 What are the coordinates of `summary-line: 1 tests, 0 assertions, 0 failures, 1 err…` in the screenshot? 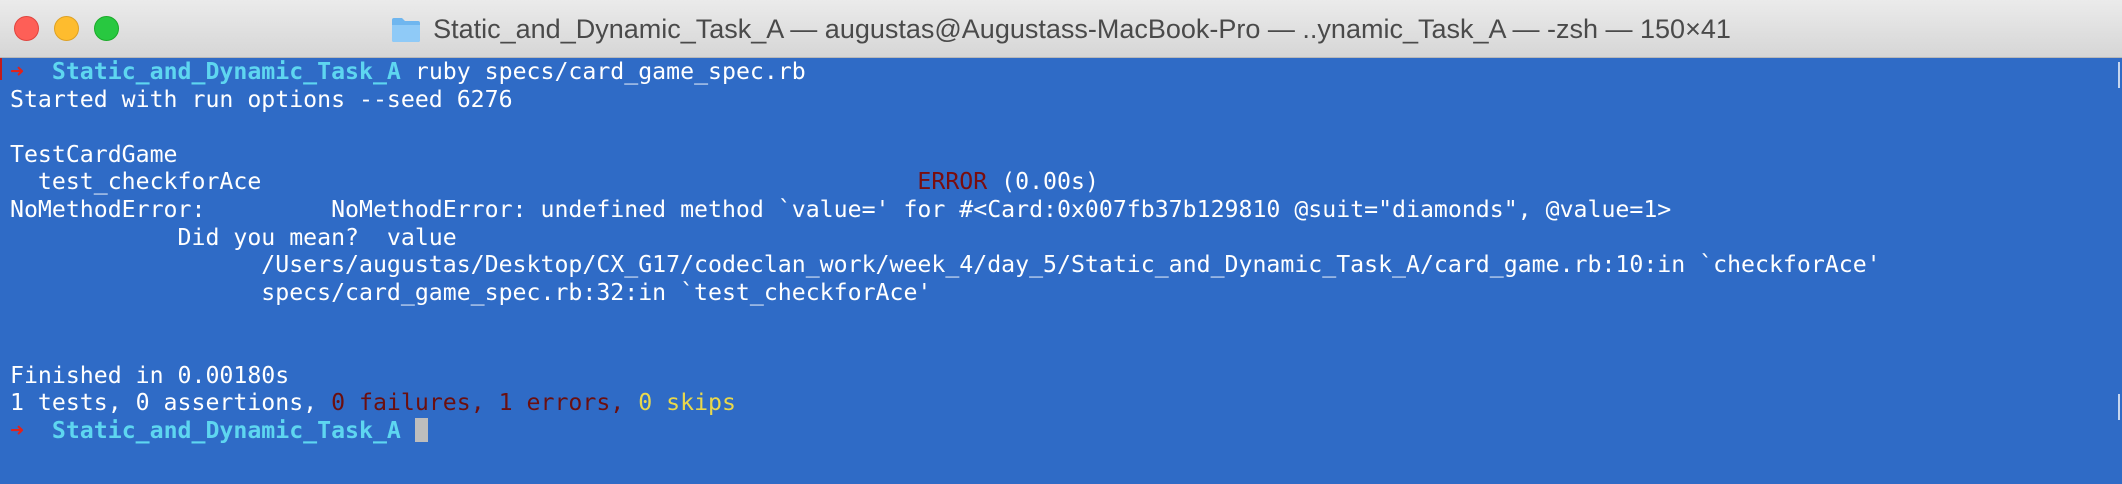 It's located at (1066, 403).